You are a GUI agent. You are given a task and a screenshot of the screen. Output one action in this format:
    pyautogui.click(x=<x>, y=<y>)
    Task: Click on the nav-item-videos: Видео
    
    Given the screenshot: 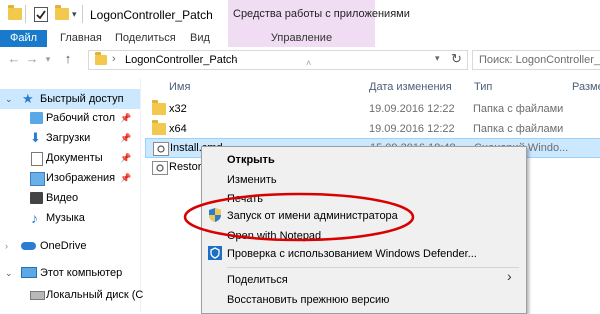 What is the action you would take?
    pyautogui.click(x=70, y=198)
    